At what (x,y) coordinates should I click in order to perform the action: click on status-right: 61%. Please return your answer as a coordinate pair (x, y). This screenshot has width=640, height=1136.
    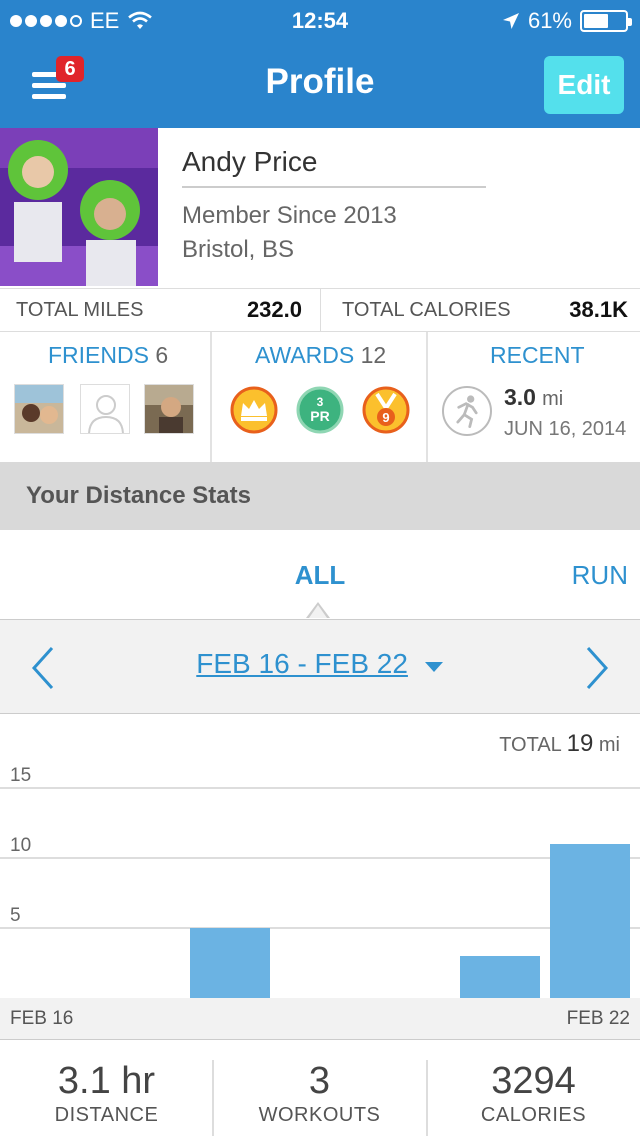
    Looking at the image, I should click on (567, 21).